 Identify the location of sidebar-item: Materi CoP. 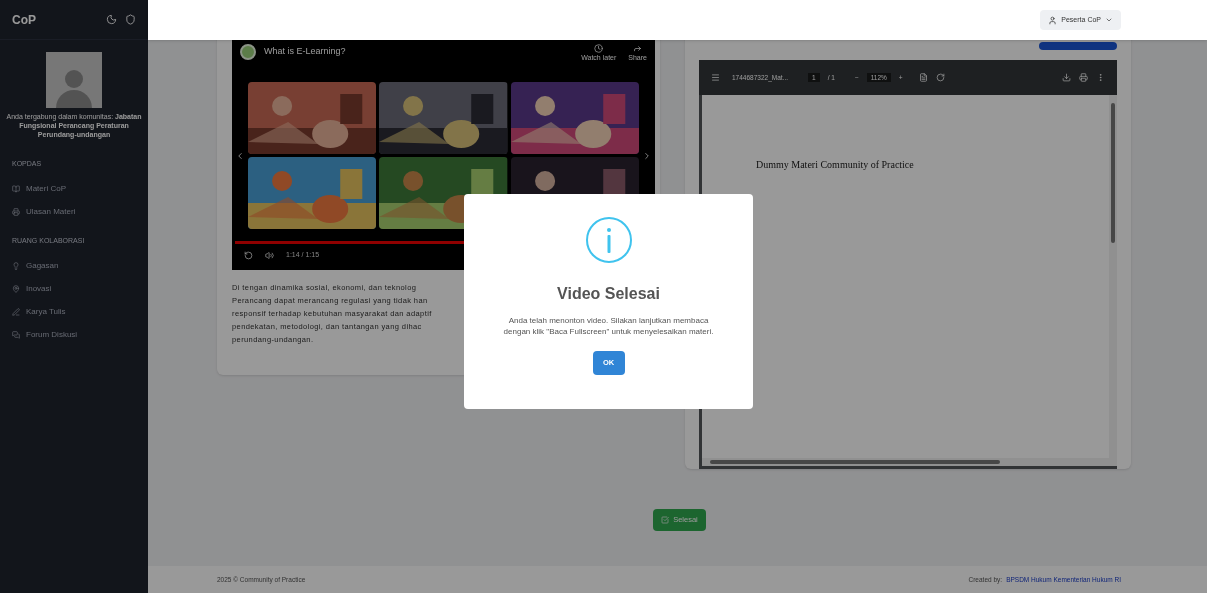
(74, 189).